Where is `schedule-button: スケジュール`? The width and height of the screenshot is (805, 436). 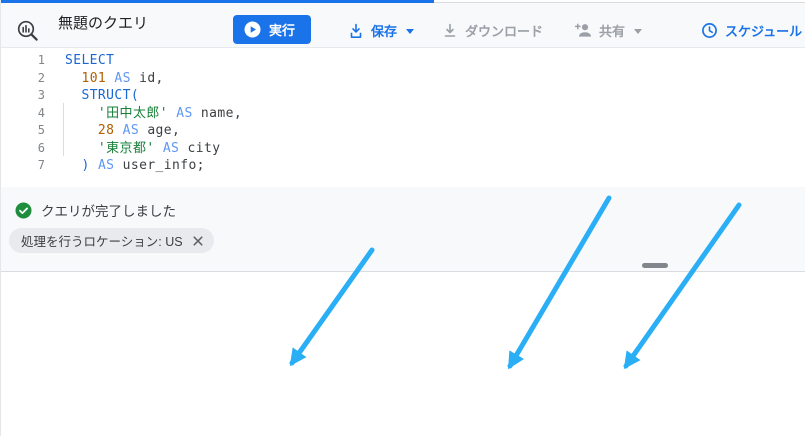 schedule-button: スケジュール is located at coordinates (751, 30).